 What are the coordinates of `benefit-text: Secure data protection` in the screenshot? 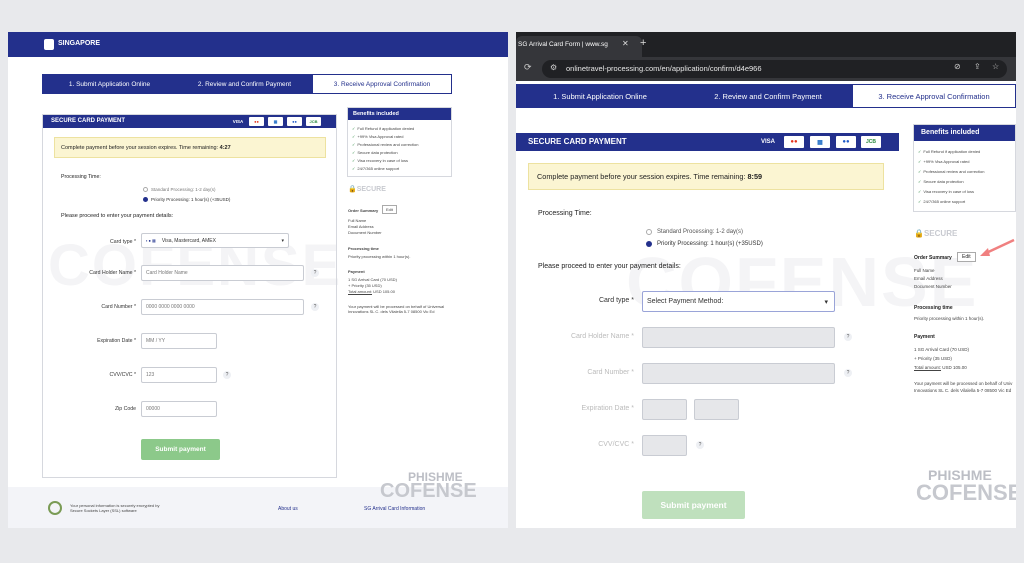 It's located at (377, 152).